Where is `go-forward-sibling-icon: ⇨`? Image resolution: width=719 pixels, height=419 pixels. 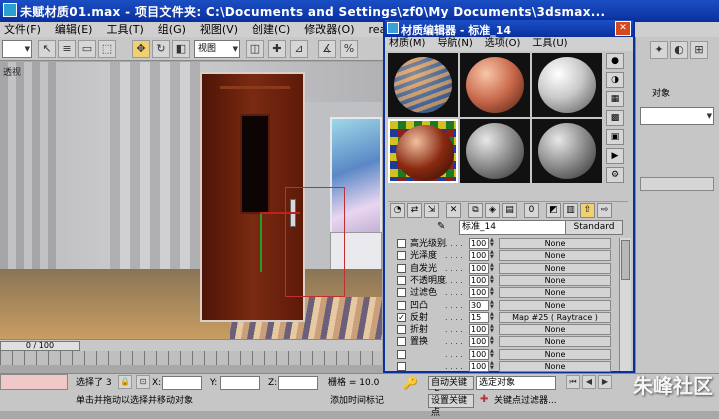
go-forward-sibling-icon: ⇨ is located at coordinates (604, 210).